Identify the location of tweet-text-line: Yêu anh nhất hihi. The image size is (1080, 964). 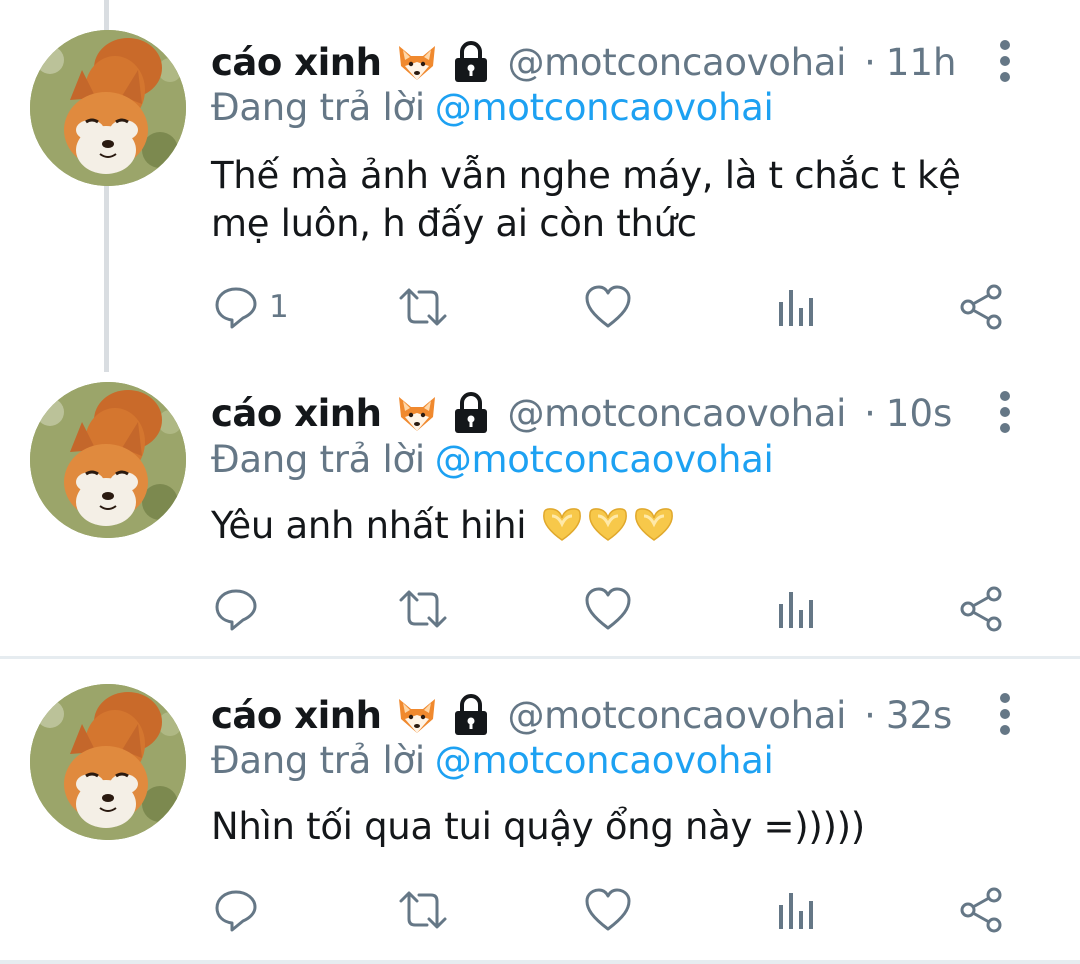
(369, 525).